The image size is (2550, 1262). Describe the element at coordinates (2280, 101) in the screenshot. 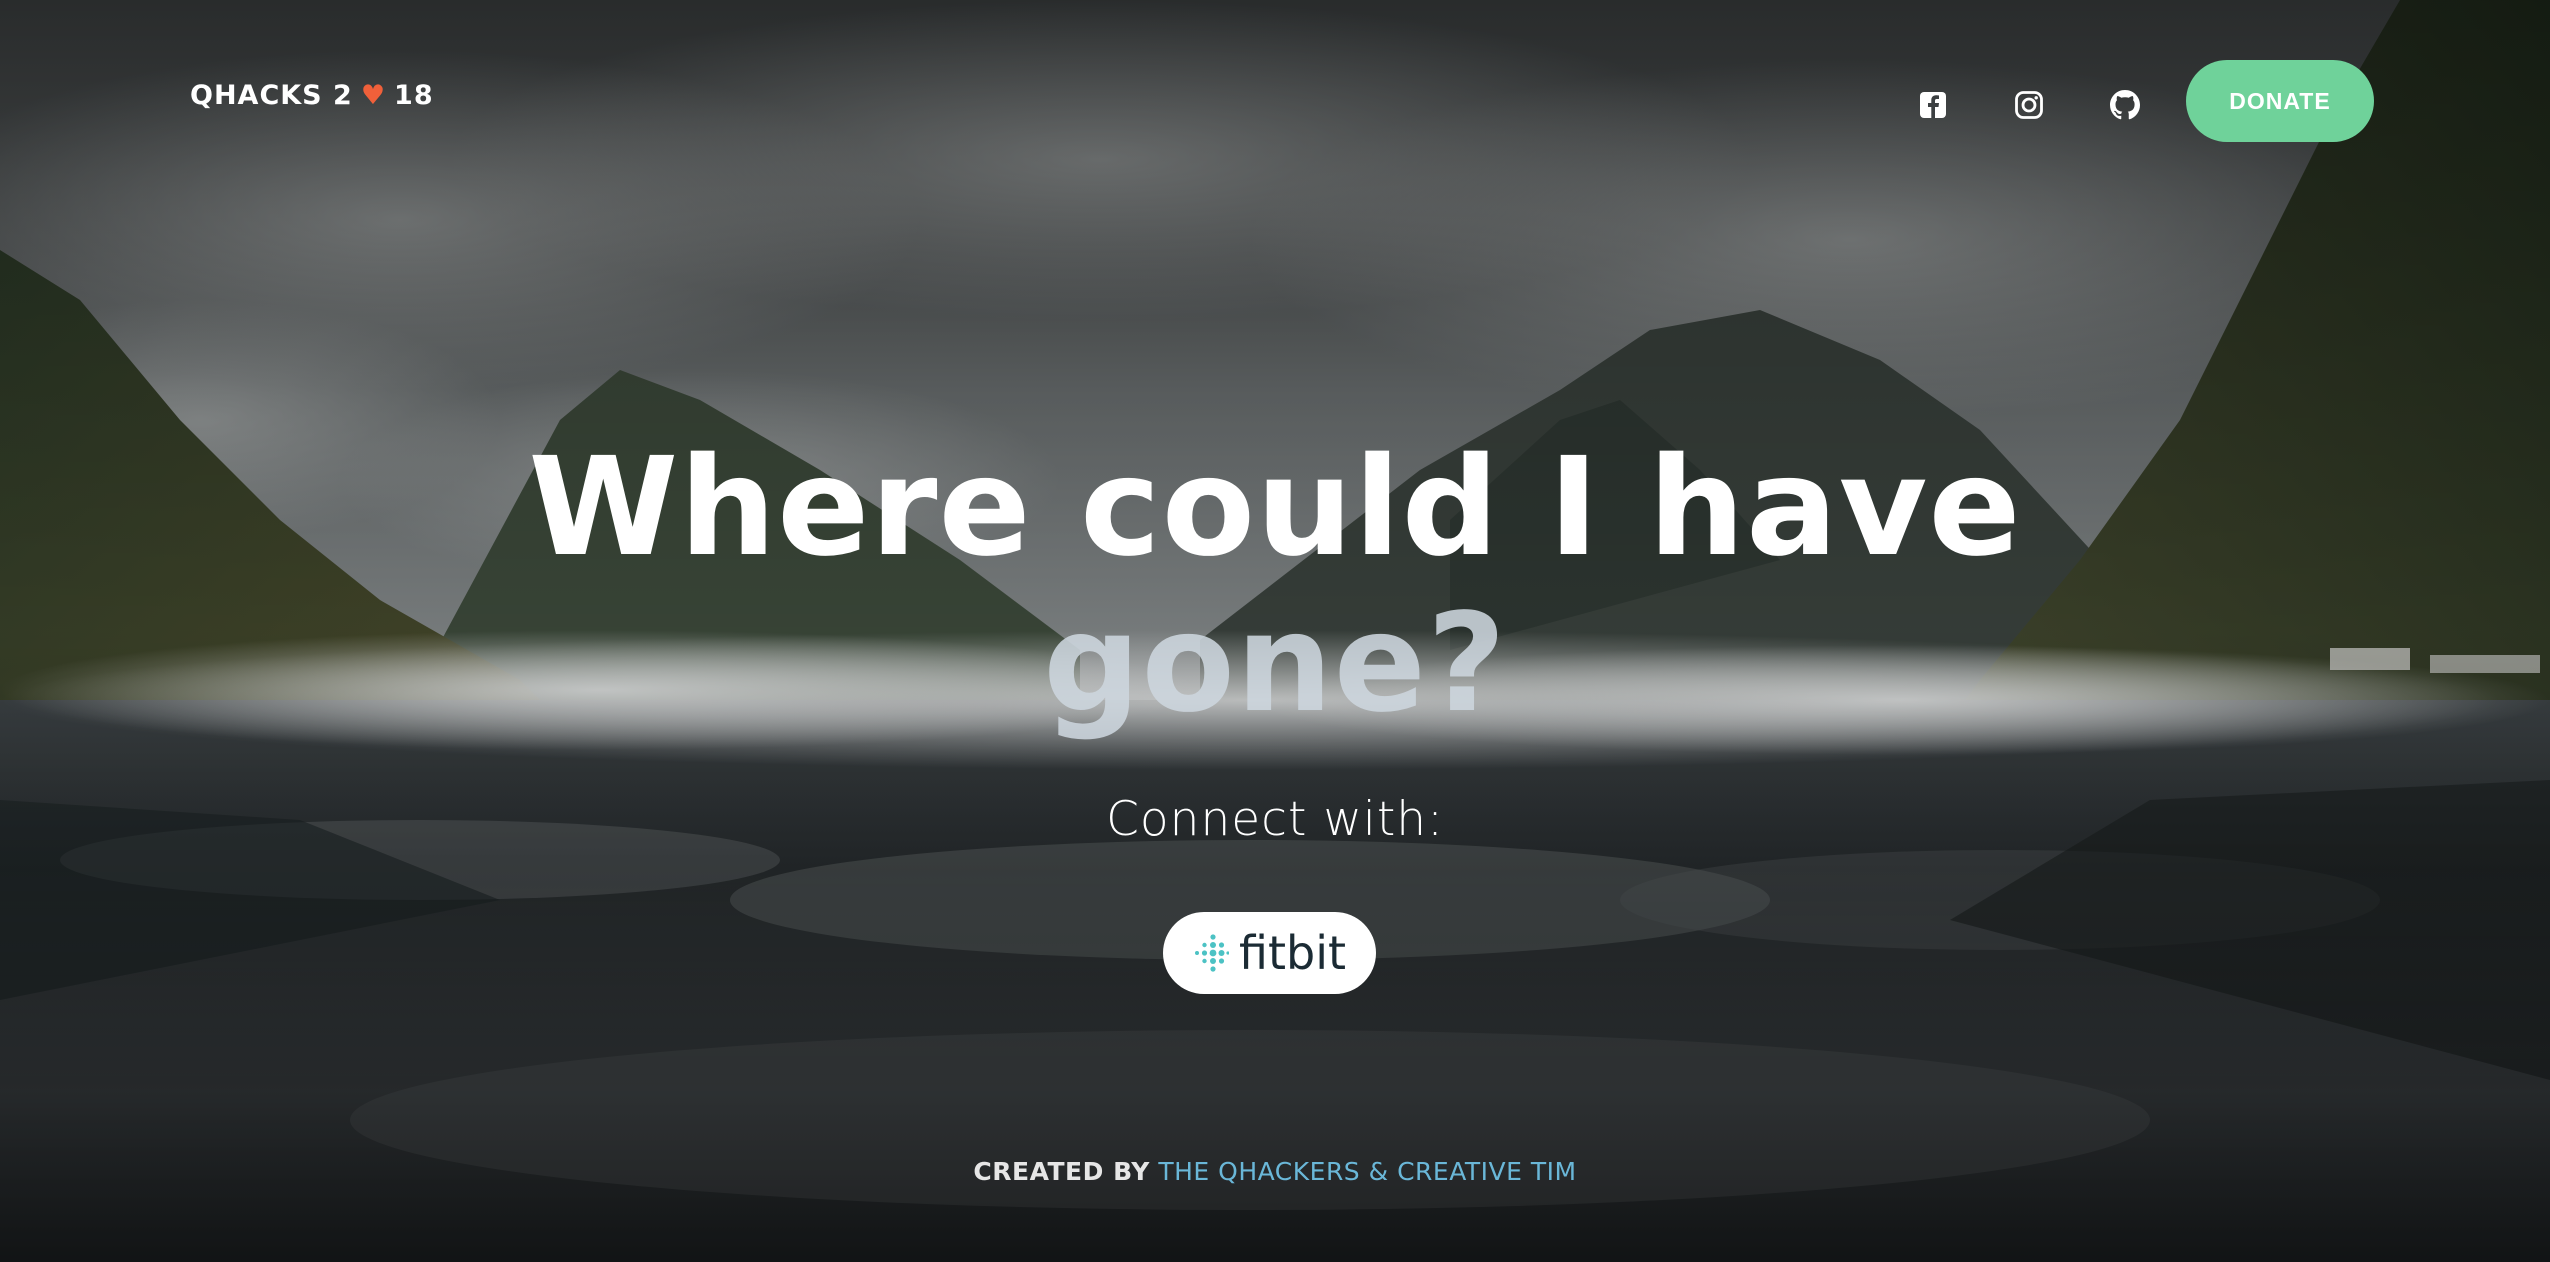

I see `donate-button: DONATE` at that location.